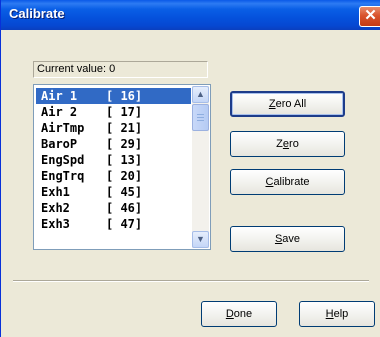  I want to click on done-button: Done, so click(239, 314).